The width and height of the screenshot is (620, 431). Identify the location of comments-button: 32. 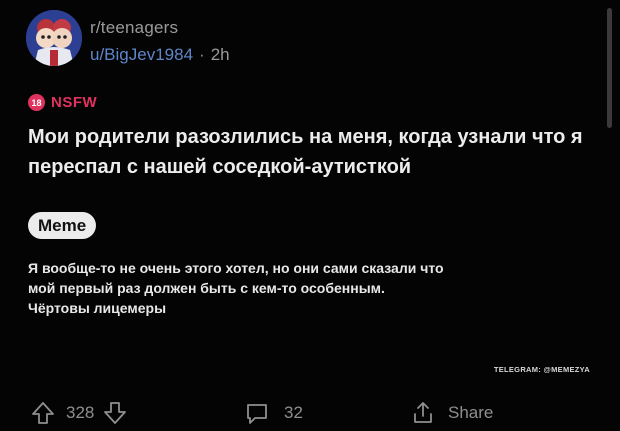
(273, 413).